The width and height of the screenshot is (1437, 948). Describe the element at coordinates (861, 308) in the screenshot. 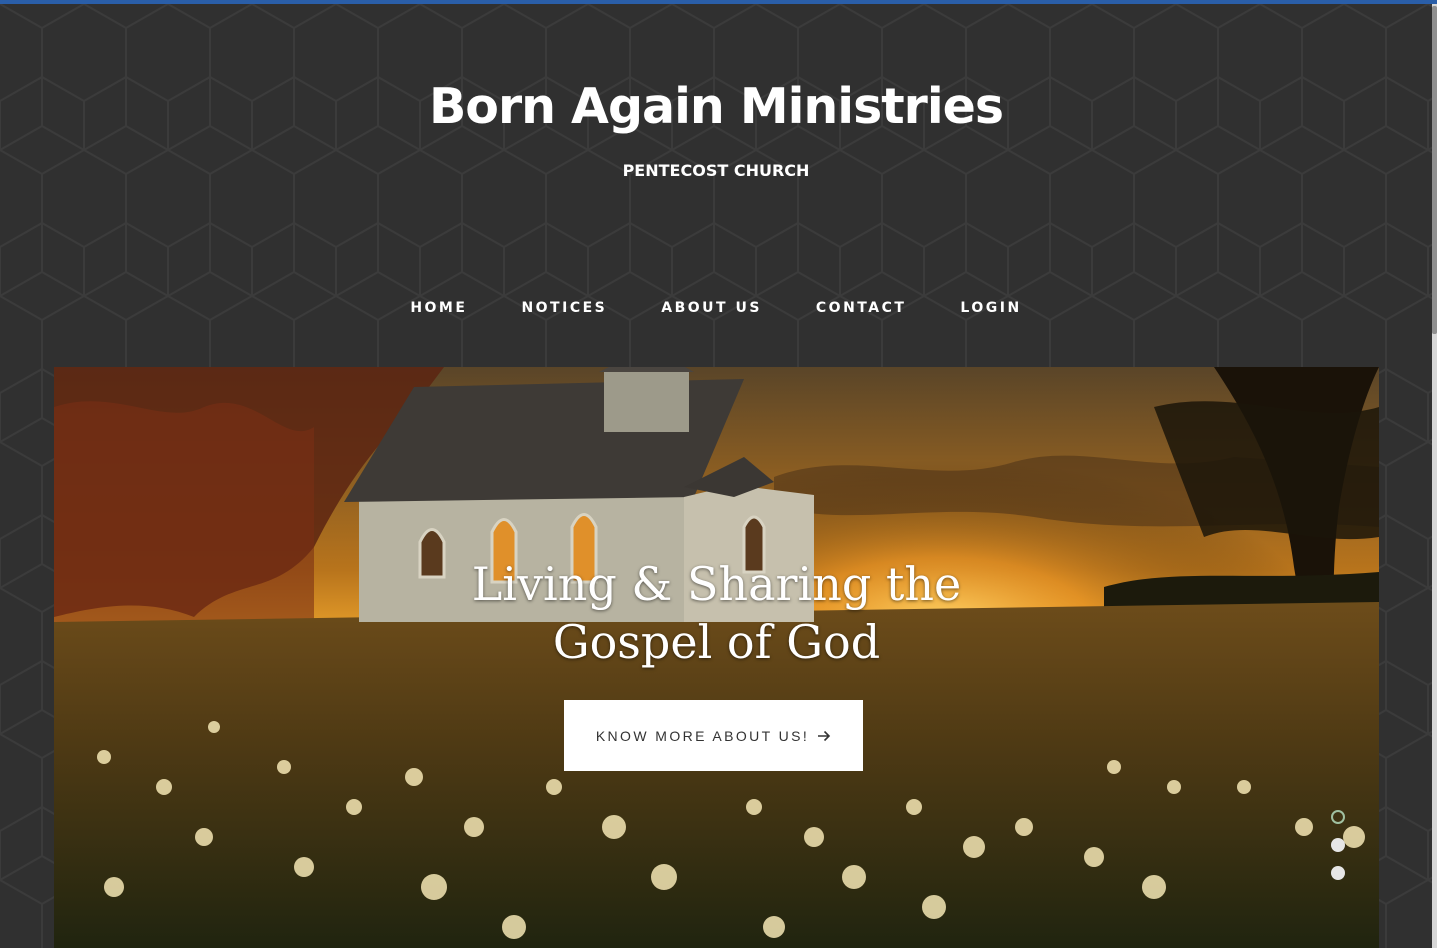

I see `nav-item-contact: CONTACT` at that location.